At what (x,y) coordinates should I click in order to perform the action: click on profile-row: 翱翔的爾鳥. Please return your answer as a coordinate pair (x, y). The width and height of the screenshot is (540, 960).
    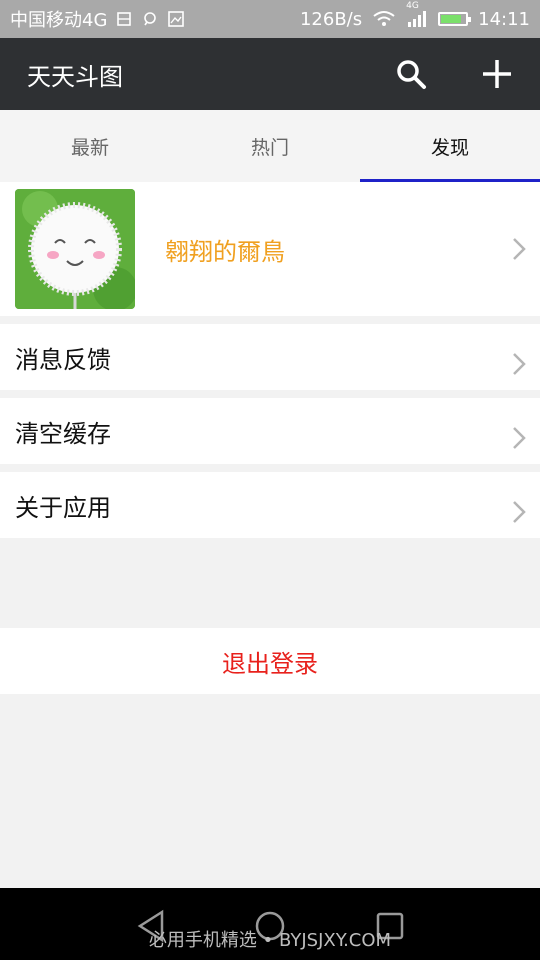
    Looking at the image, I should click on (270, 249).